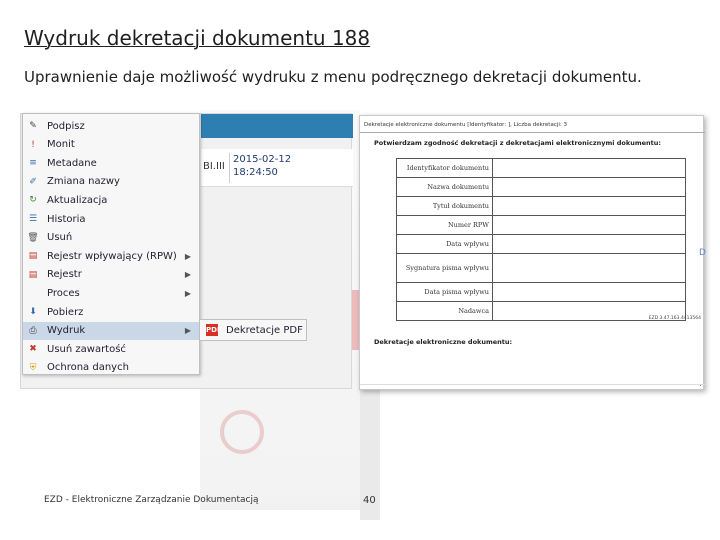 The width and height of the screenshot is (720, 540). What do you see at coordinates (444, 187) in the screenshot?
I see `field-label: Nazwa dokumentu` at bounding box center [444, 187].